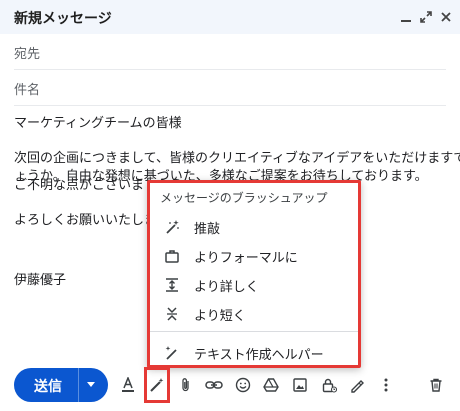 The image size is (460, 411). I want to click on chevron-down-icon, so click(91, 385).